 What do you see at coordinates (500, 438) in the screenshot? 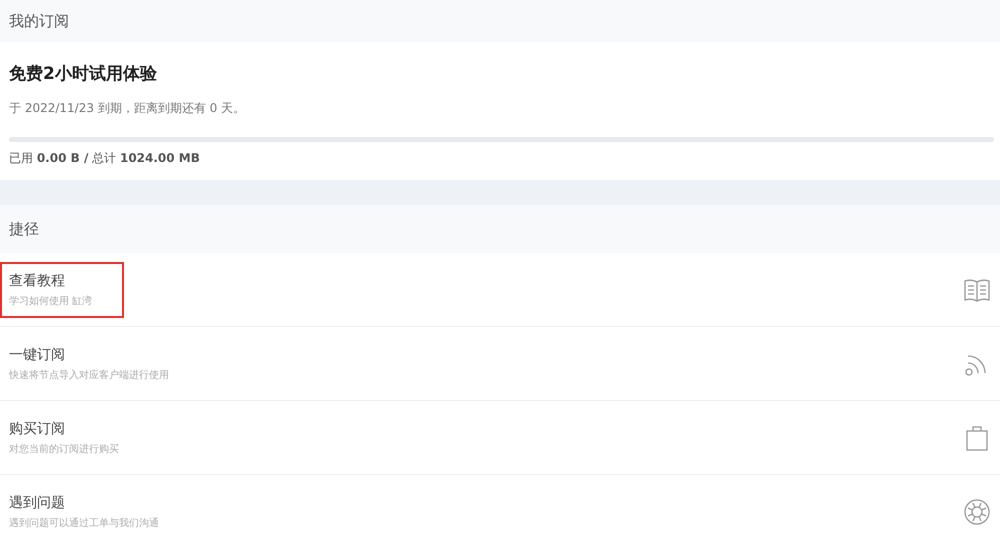
I see `shortcut-item: 购买订阅 对您当前的订阅进行购买` at bounding box center [500, 438].